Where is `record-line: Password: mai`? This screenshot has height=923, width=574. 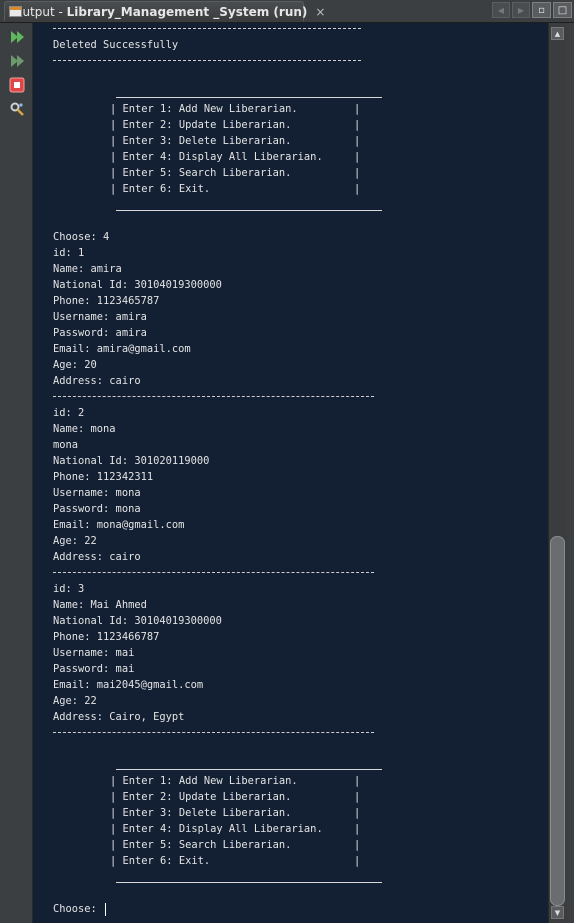
record-line: Password: mai is located at coordinates (94, 669).